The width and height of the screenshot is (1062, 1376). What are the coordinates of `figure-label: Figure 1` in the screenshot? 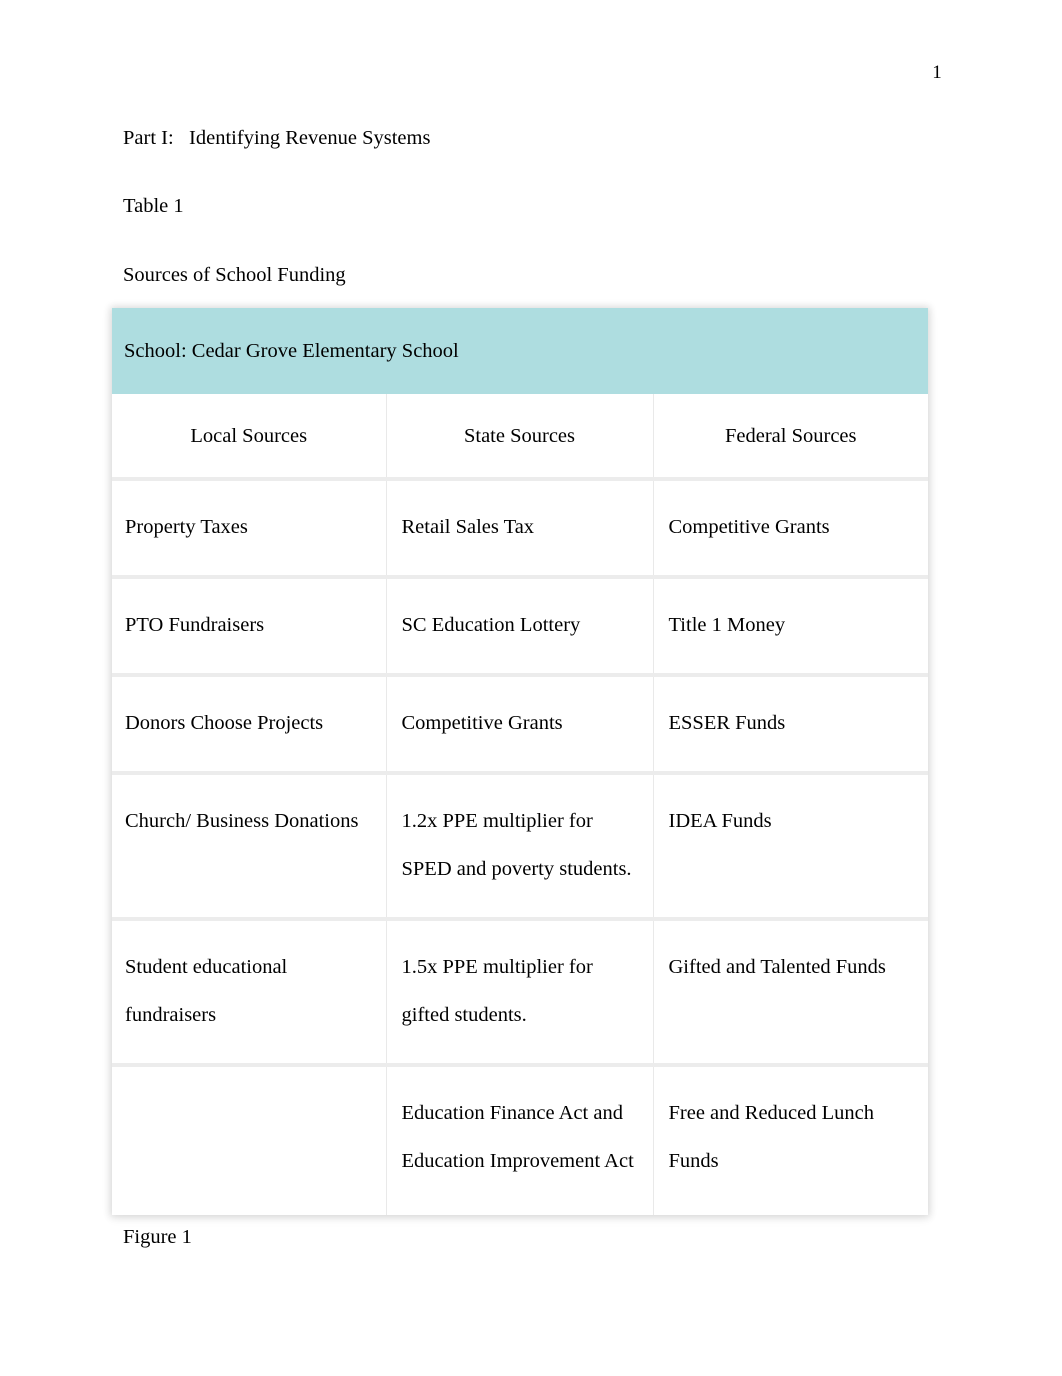 It's located at (157, 1237).